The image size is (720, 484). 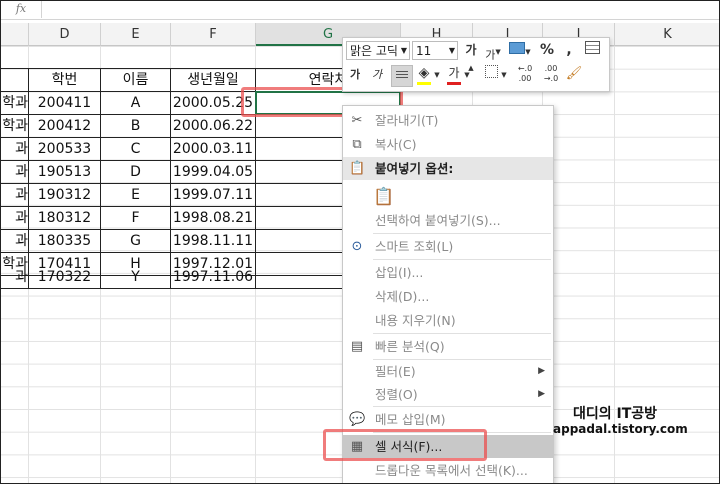 What do you see at coordinates (136, 34) in the screenshot?
I see `col-header-E: E` at bounding box center [136, 34].